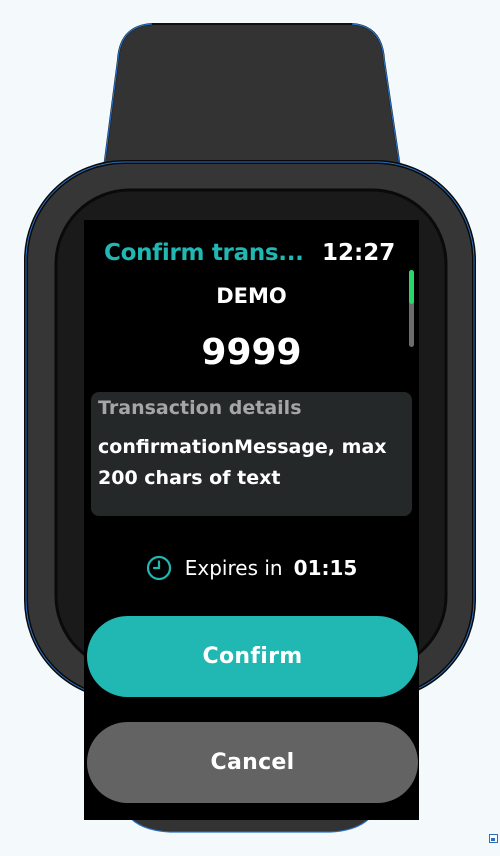 Image resolution: width=500 pixels, height=856 pixels. I want to click on confirm-button: Confirm, so click(252, 656).